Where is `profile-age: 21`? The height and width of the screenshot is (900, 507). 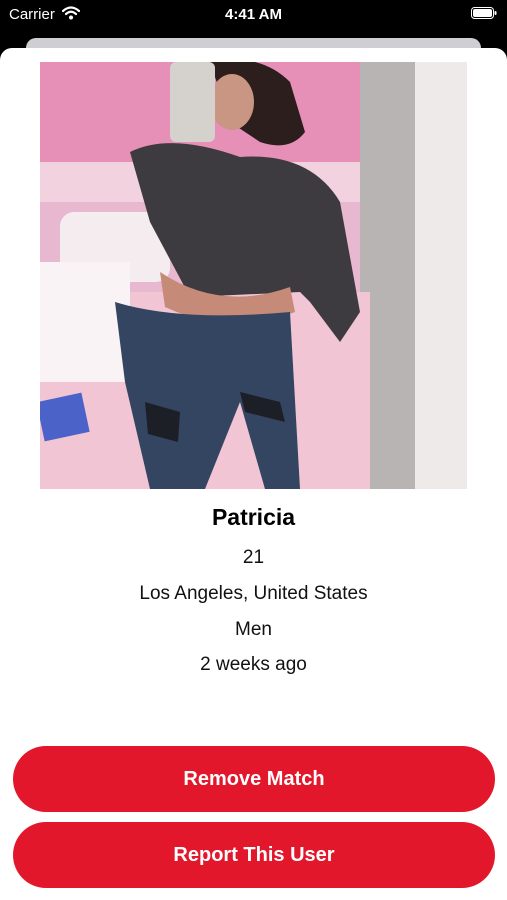
profile-age: 21 is located at coordinates (253, 557).